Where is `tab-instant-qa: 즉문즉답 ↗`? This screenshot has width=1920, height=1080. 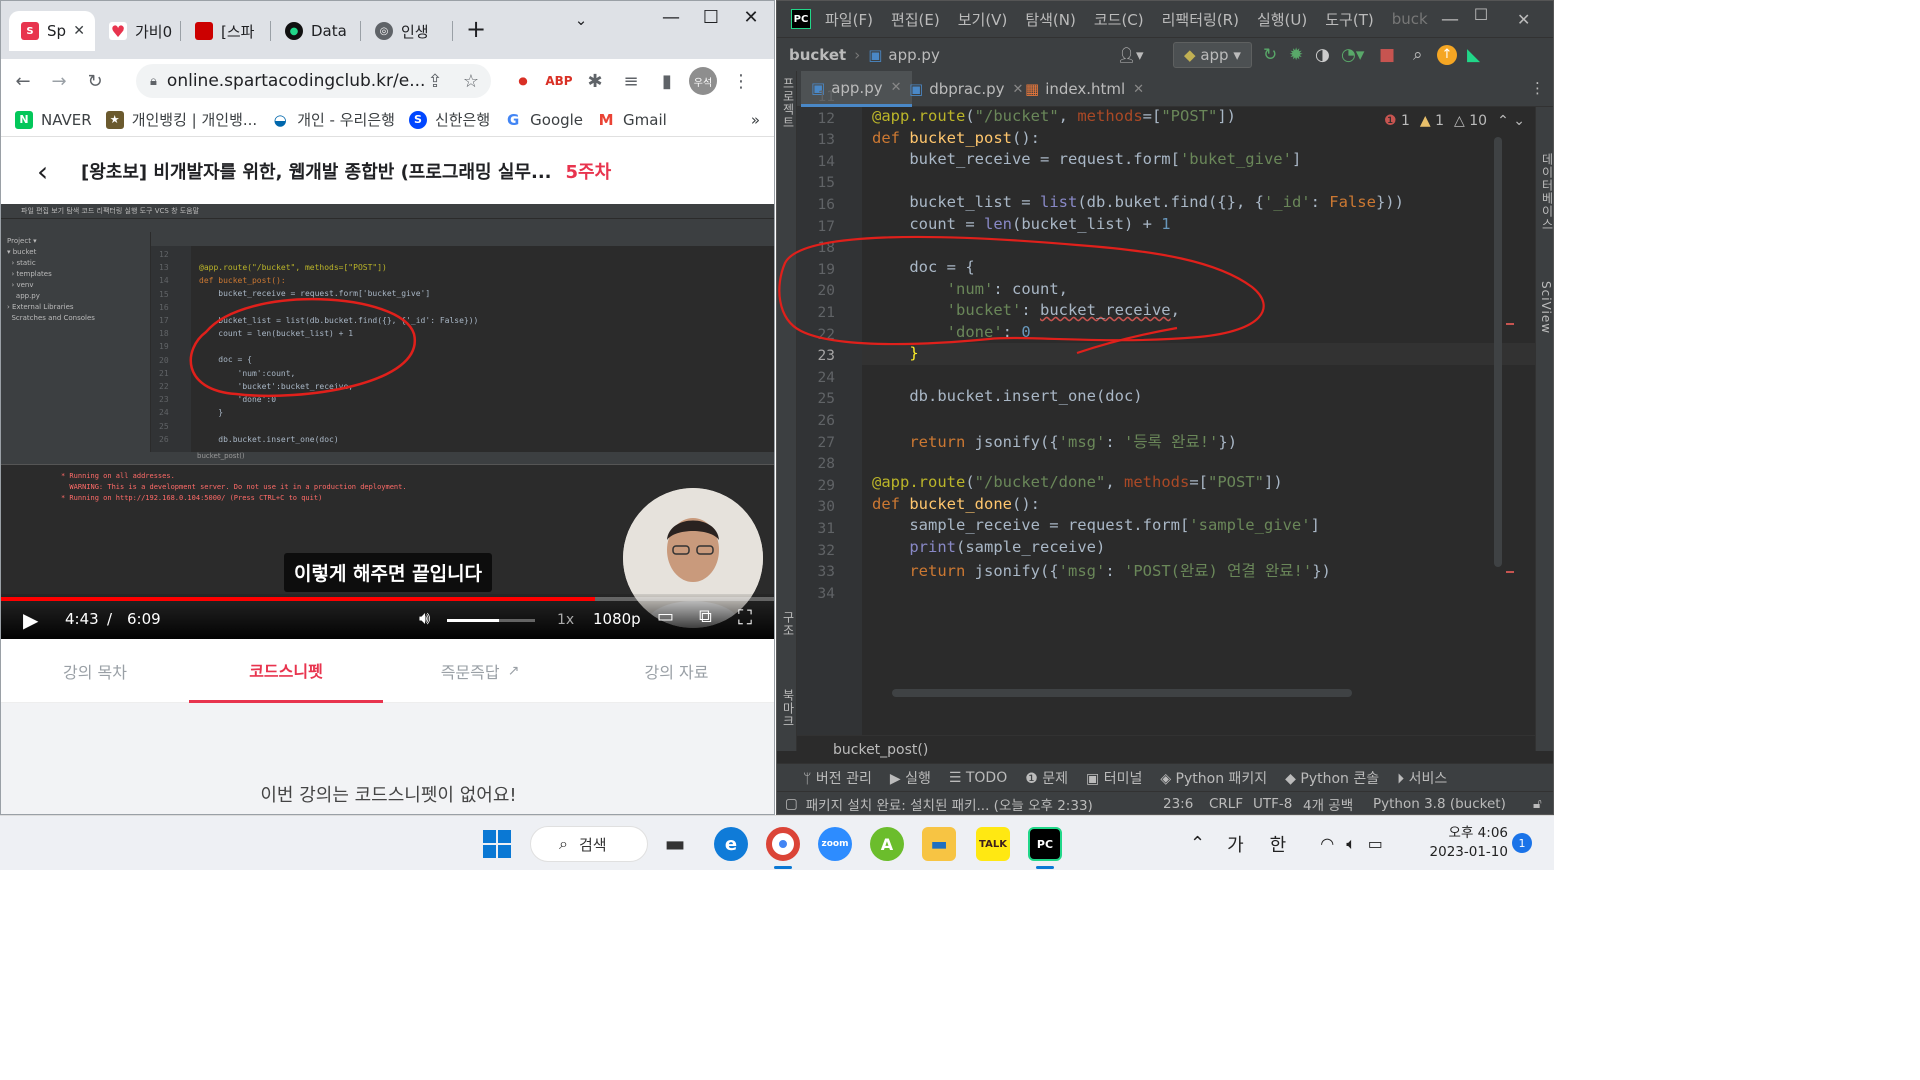
tab-instant-qa: 즉문즉답 ↗ is located at coordinates (480, 671).